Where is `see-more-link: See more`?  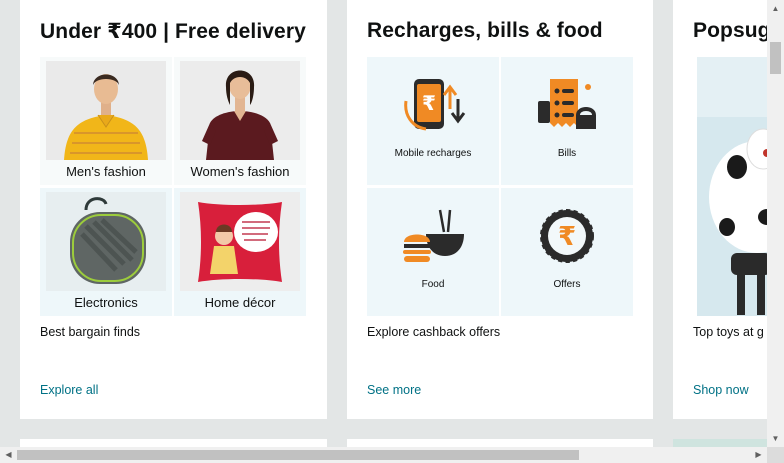
see-more-link: See more is located at coordinates (394, 390).